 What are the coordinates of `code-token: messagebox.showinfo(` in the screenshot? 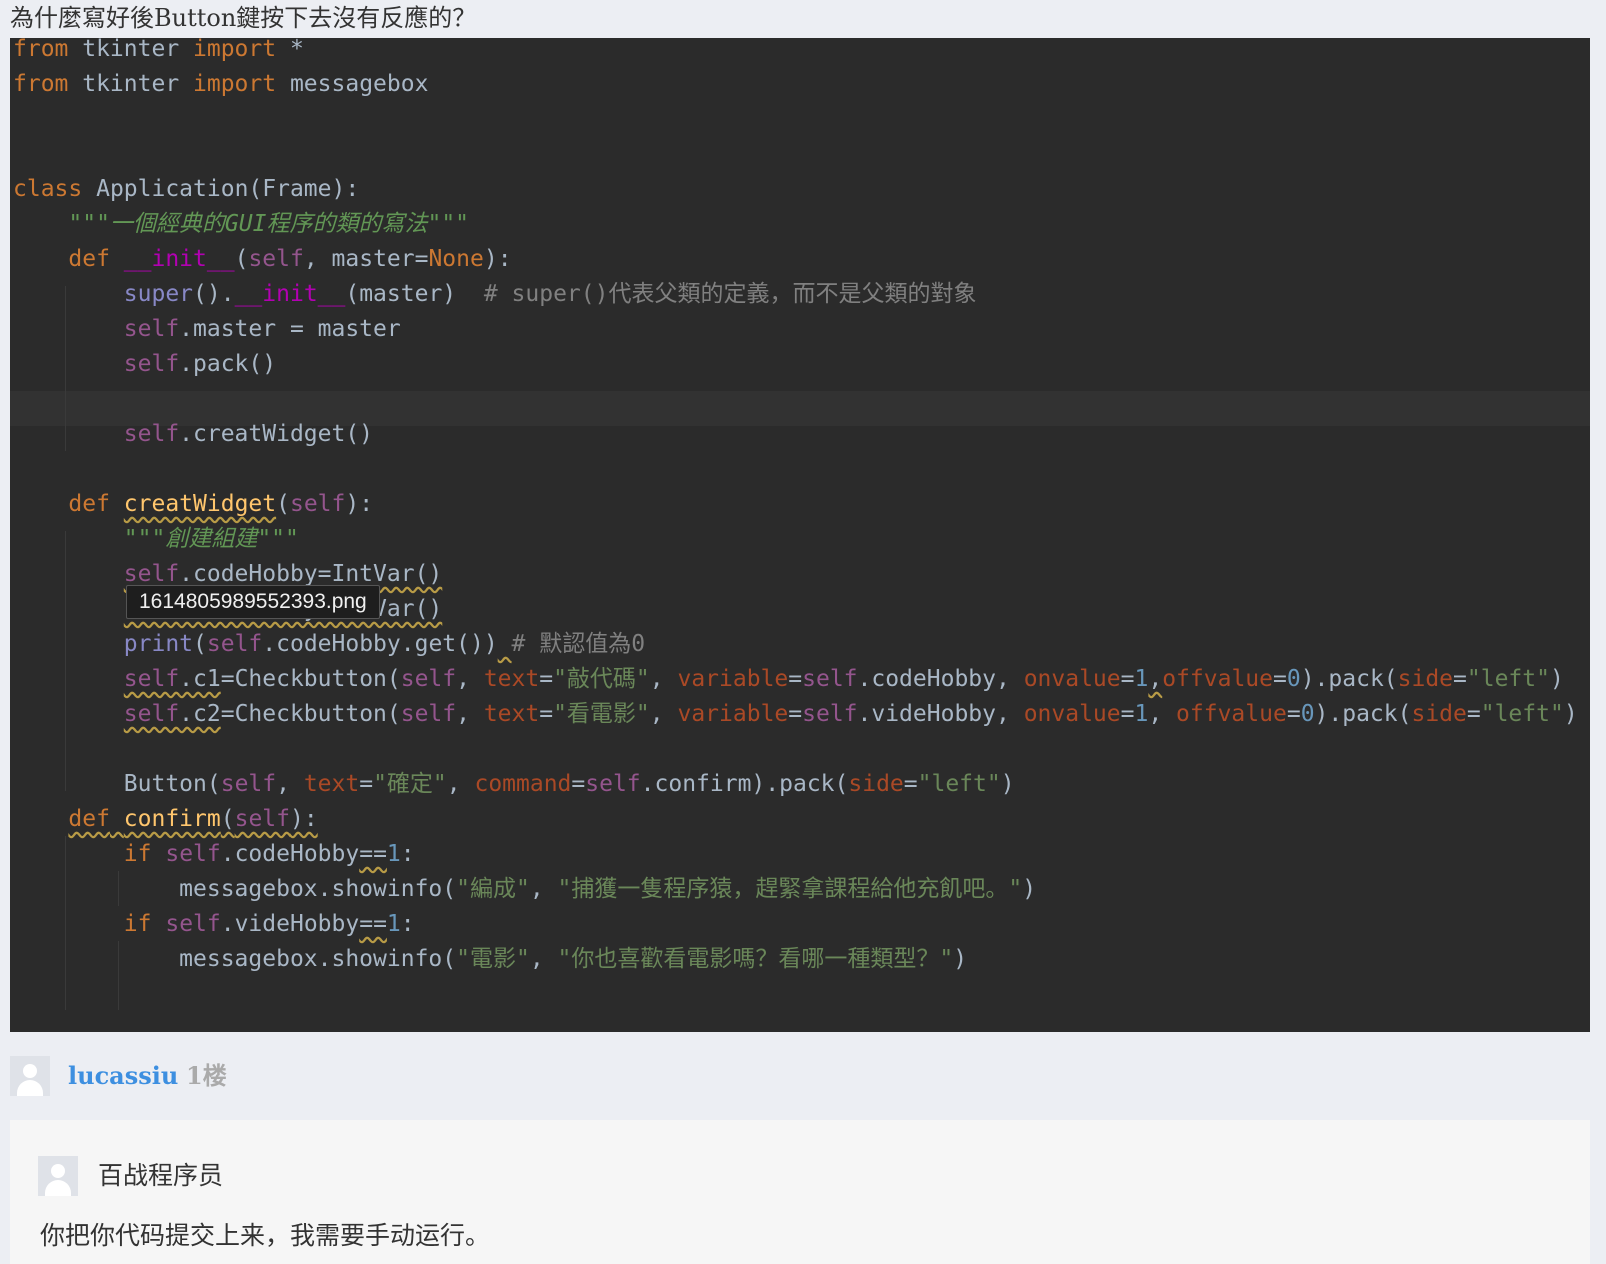 It's located at (235, 959).